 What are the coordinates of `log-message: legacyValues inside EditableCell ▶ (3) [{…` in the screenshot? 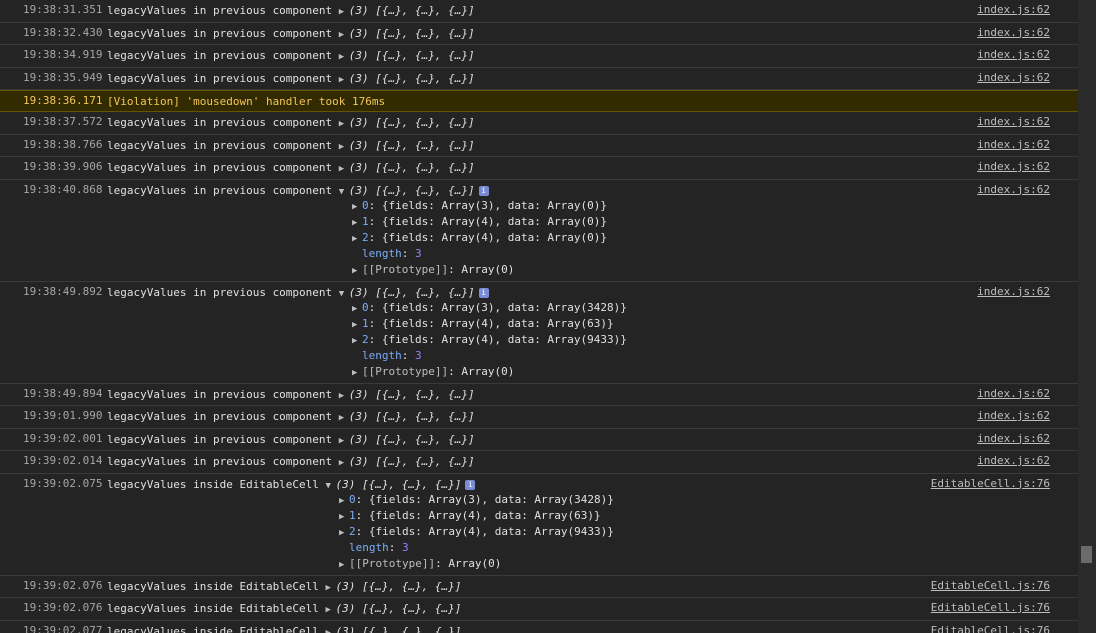 It's located at (284, 587).